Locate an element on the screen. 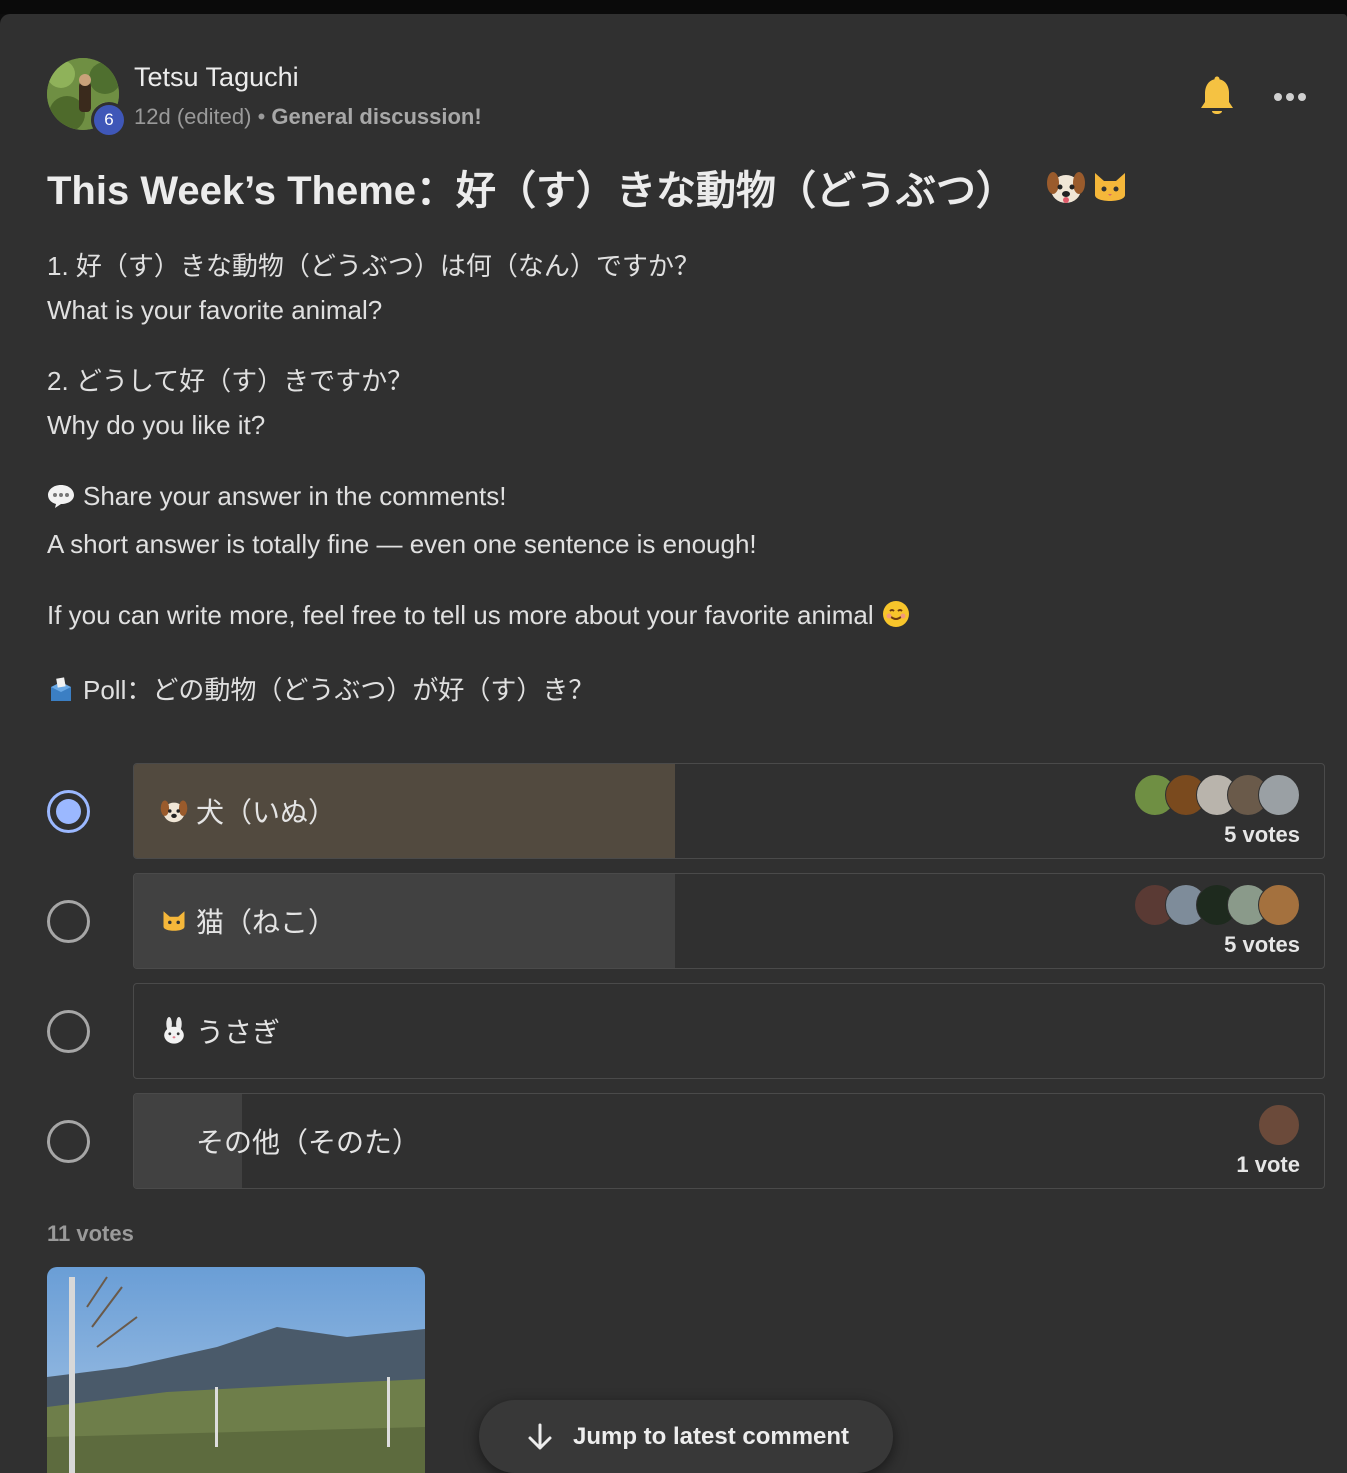  title-emojis is located at coordinates (1088, 187).